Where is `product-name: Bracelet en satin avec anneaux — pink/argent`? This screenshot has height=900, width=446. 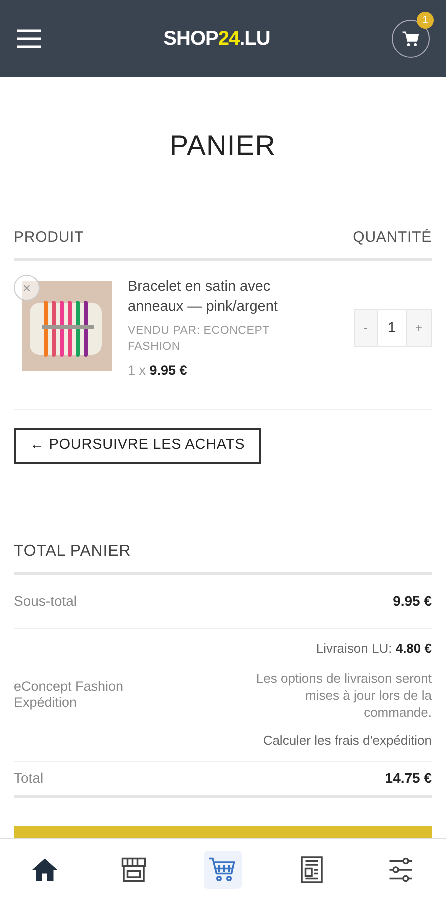
product-name: Bracelet en satin avec anneaux — pink/argent is located at coordinates (212, 296).